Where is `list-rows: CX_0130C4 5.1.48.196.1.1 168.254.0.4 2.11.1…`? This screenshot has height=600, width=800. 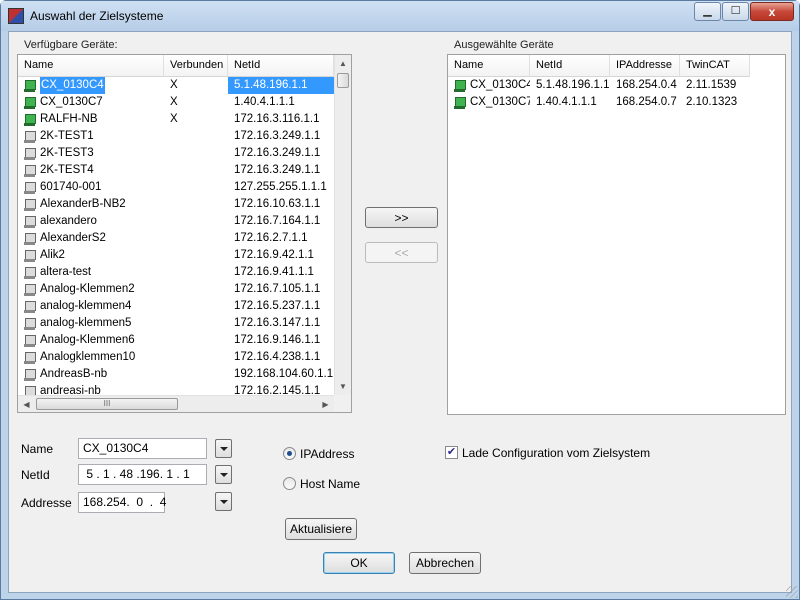 list-rows: CX_0130C4 5.1.48.196.1.1 168.254.0.4 2.11.1… is located at coordinates (599, 94).